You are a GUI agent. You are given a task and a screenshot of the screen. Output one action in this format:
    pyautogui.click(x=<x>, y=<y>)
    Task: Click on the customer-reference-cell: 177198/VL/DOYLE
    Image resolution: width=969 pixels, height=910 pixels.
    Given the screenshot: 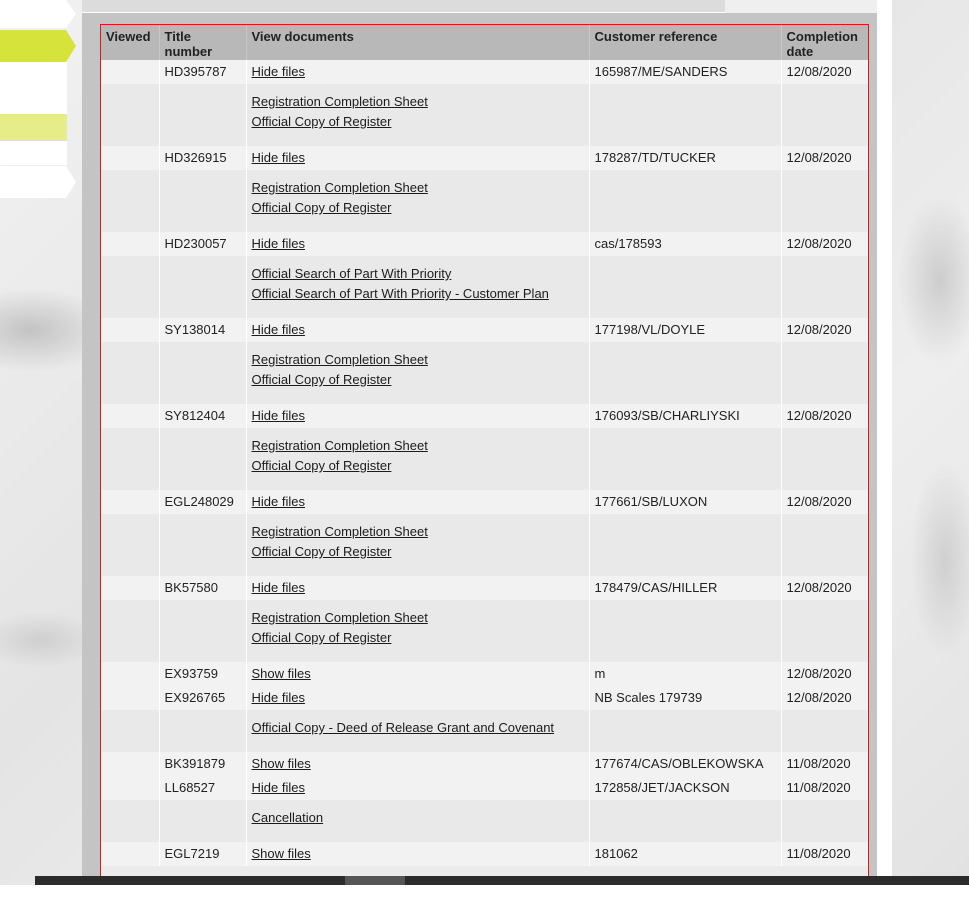 What is the action you would take?
    pyautogui.click(x=684, y=330)
    